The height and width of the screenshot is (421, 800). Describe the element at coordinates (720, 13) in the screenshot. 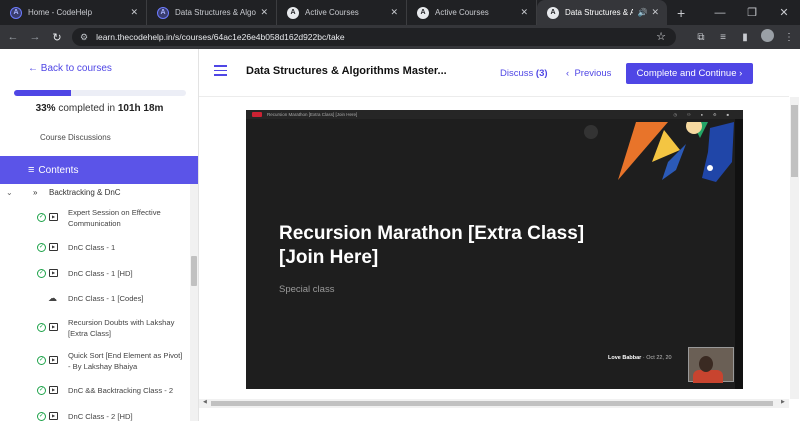

I see `minimize-icon: —` at that location.